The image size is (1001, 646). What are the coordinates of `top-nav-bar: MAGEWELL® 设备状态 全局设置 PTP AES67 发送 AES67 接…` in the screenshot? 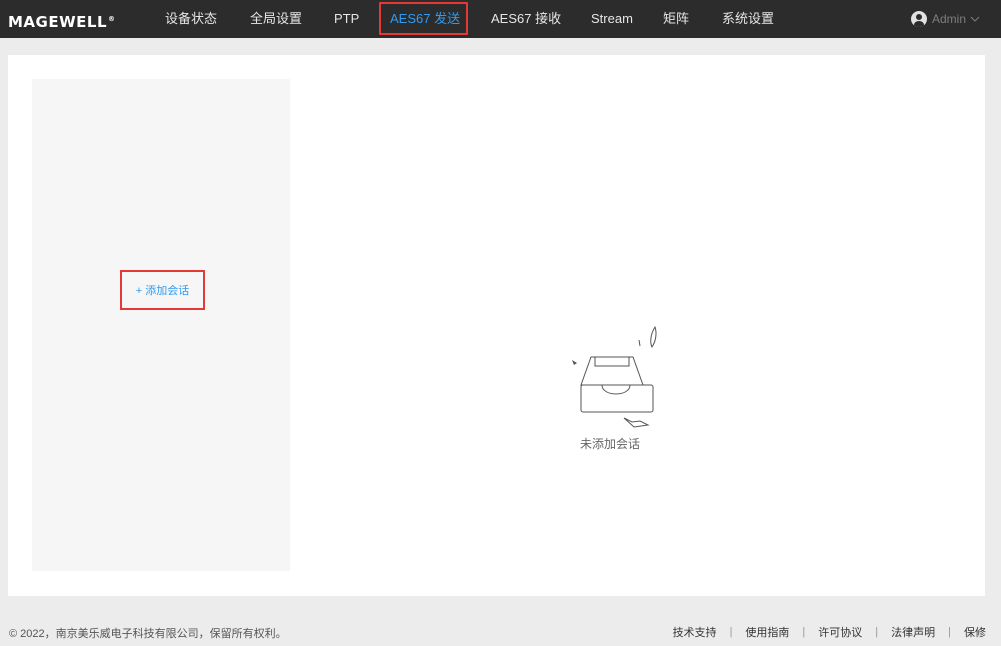 It's located at (500, 19).